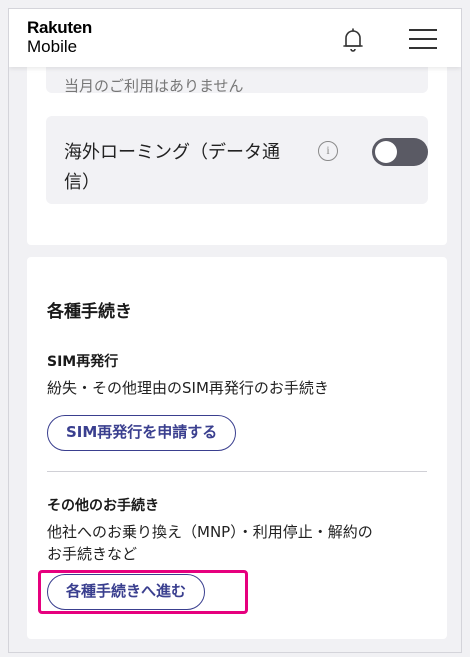  Describe the element at coordinates (103, 506) in the screenshot. I see `other-procedures-title: その他のお手続き` at that location.